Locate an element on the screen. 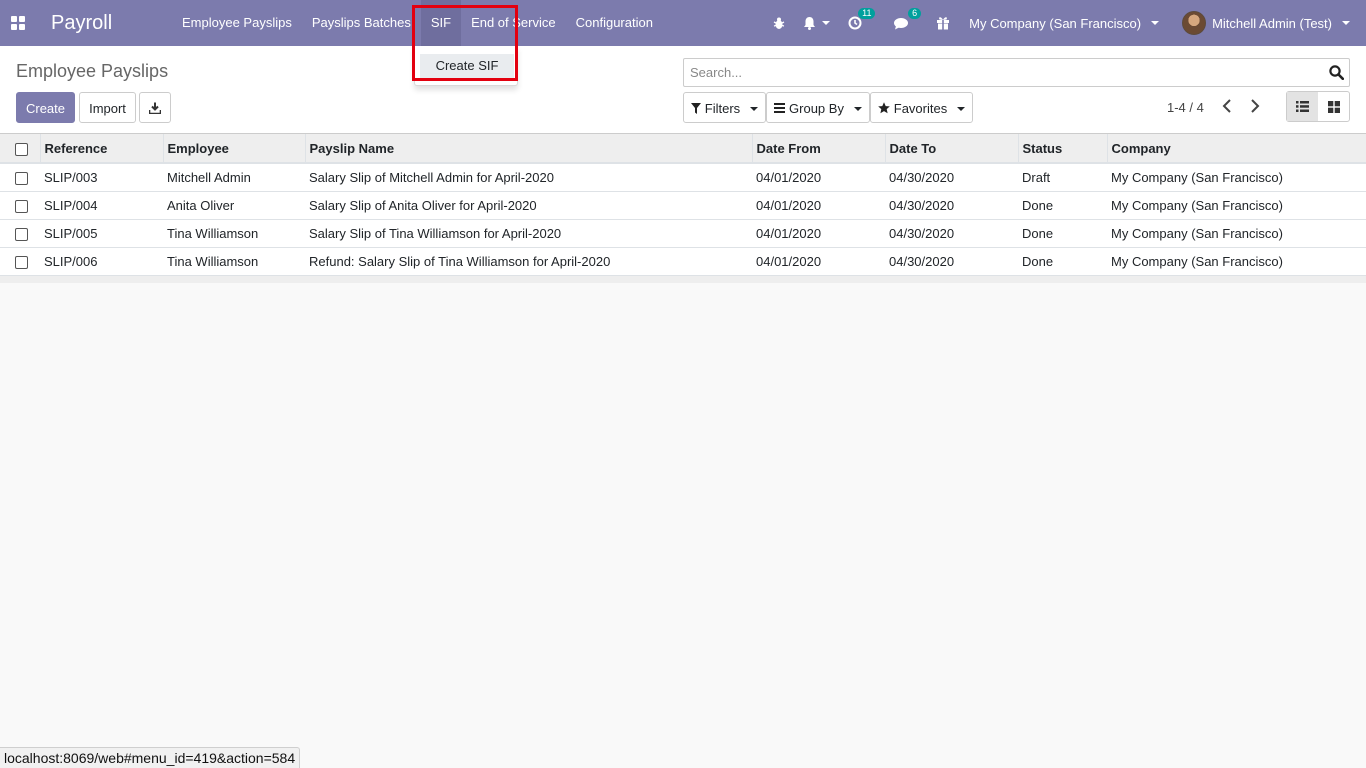 The width and height of the screenshot is (1366, 768). cell-reference: SLIP/004 is located at coordinates (71, 205).